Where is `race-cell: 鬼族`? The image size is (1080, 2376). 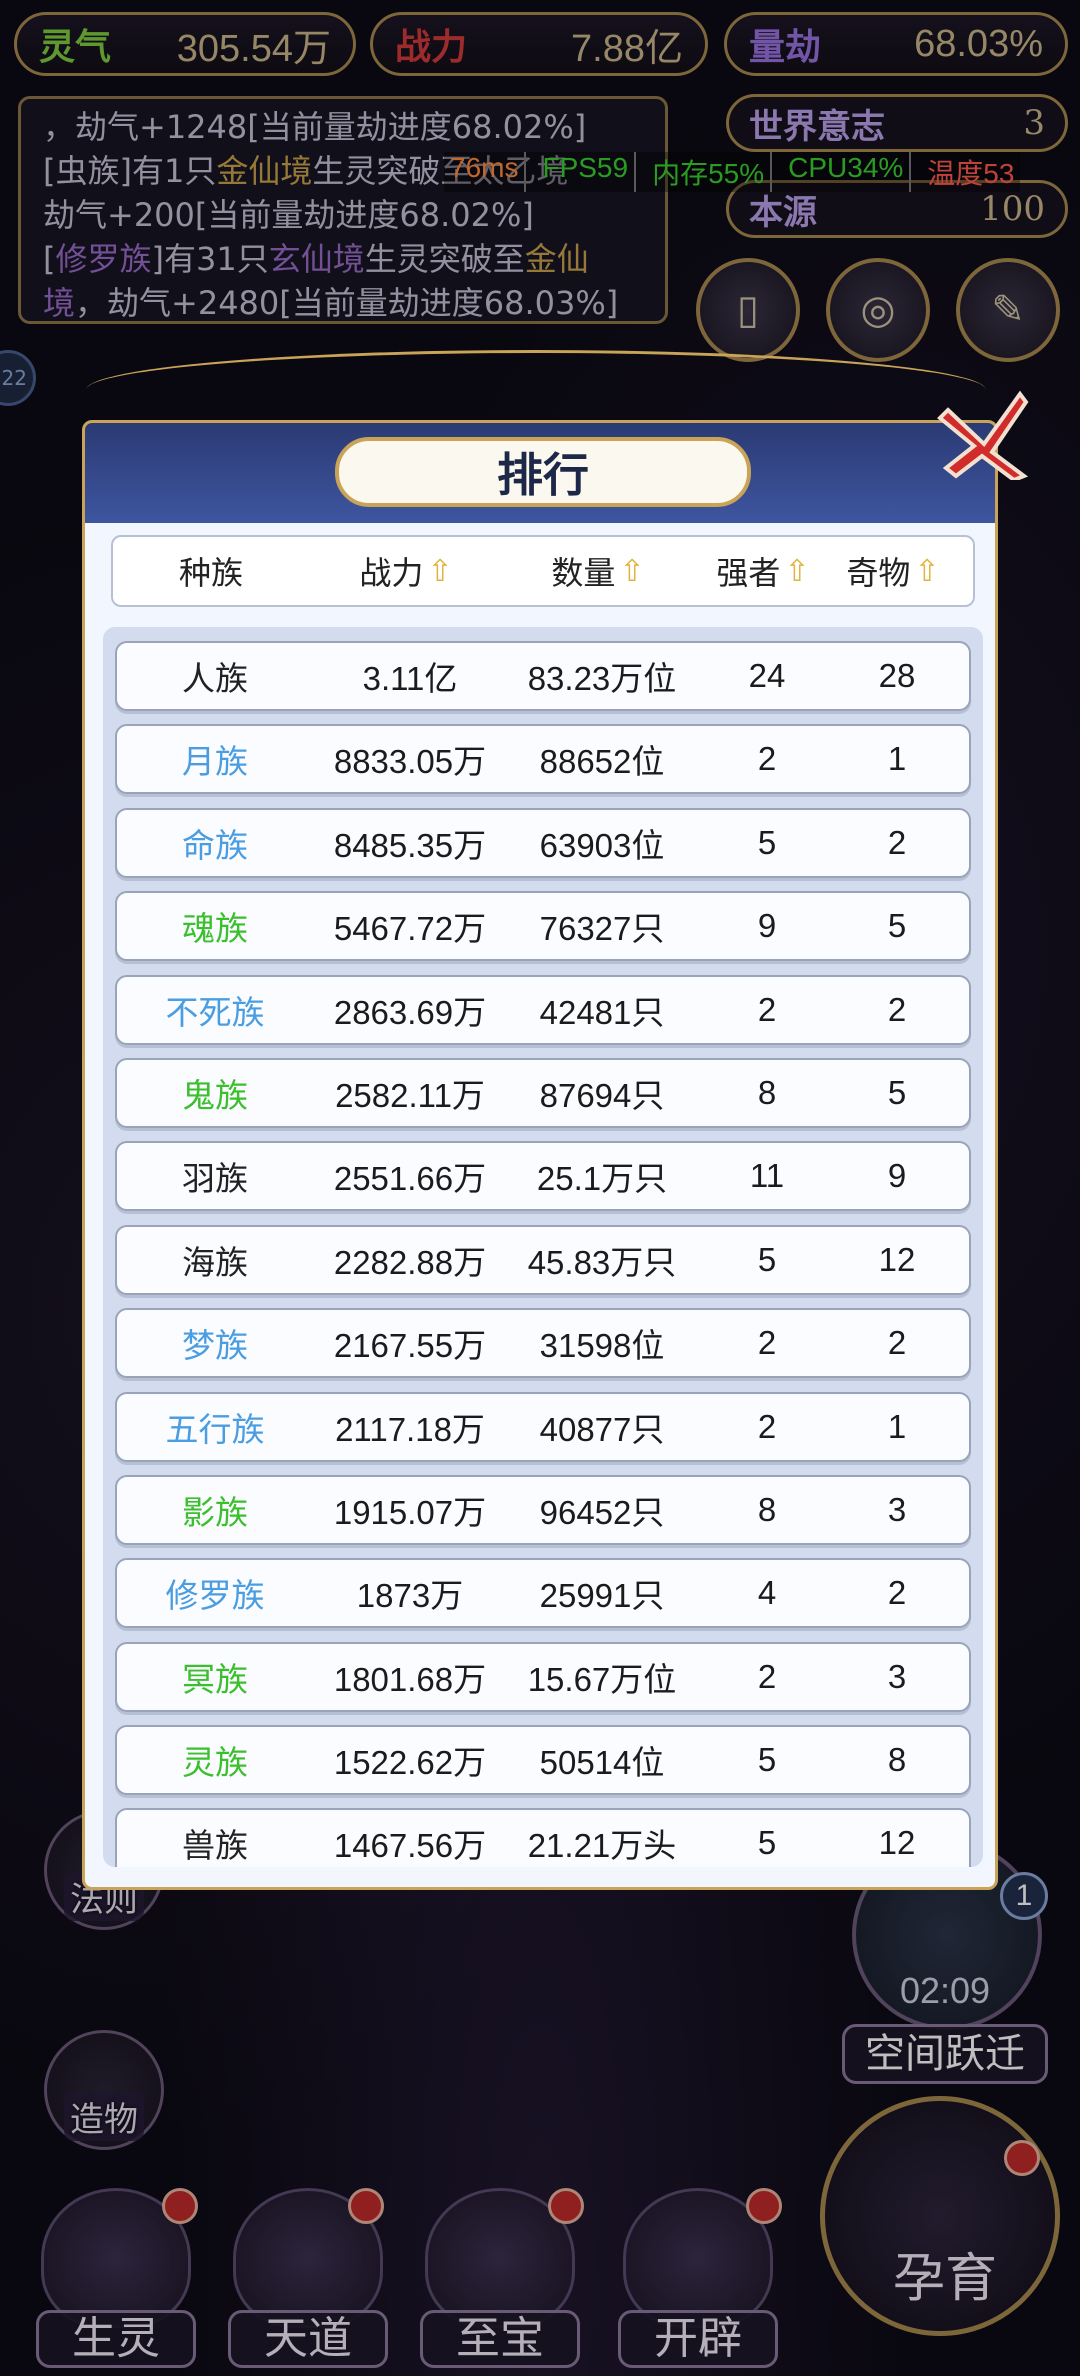 race-cell: 鬼族 is located at coordinates (215, 1095).